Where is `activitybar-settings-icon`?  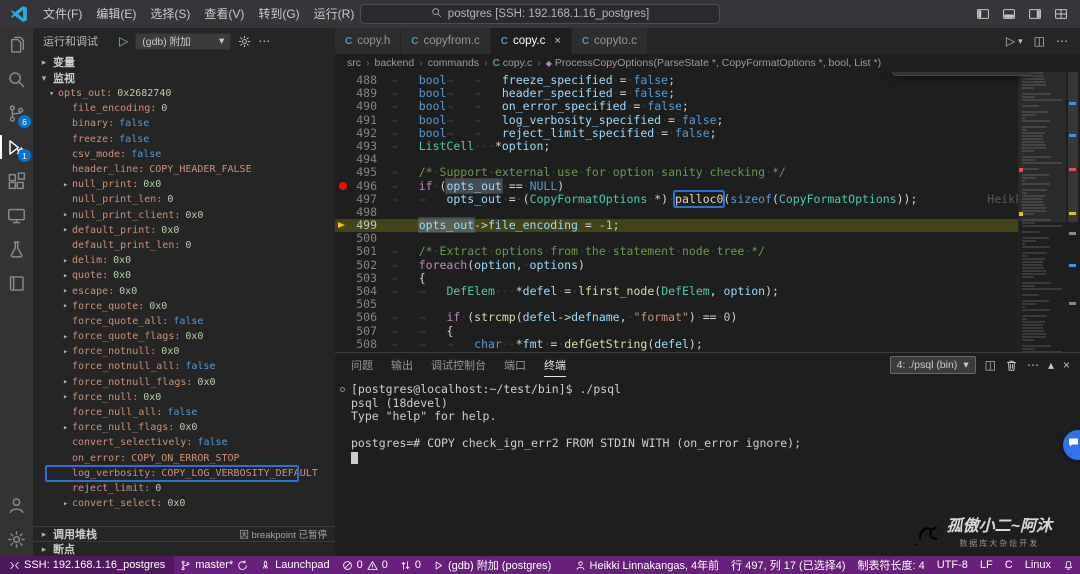
activitybar-settings-icon is located at coordinates (16, 539).